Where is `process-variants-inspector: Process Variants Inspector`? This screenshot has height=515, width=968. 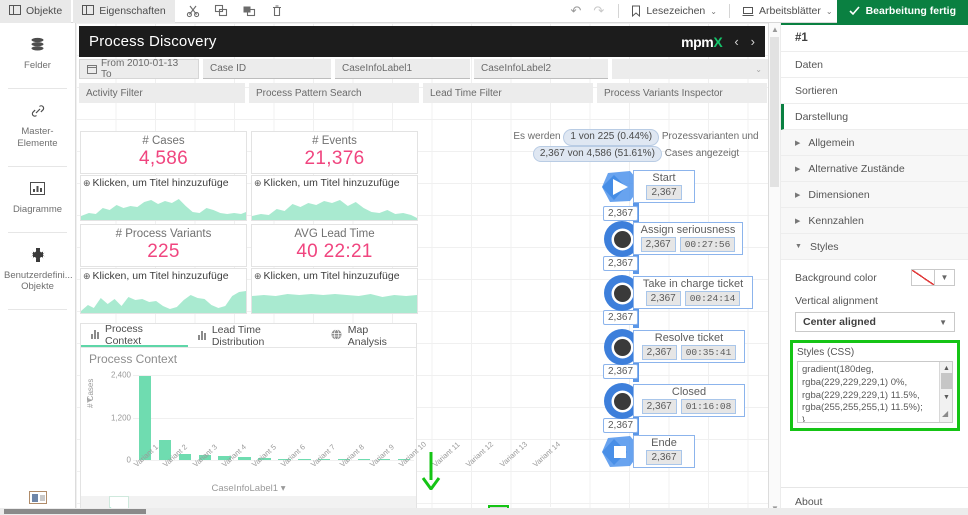 process-variants-inspector: Process Variants Inspector is located at coordinates (682, 93).